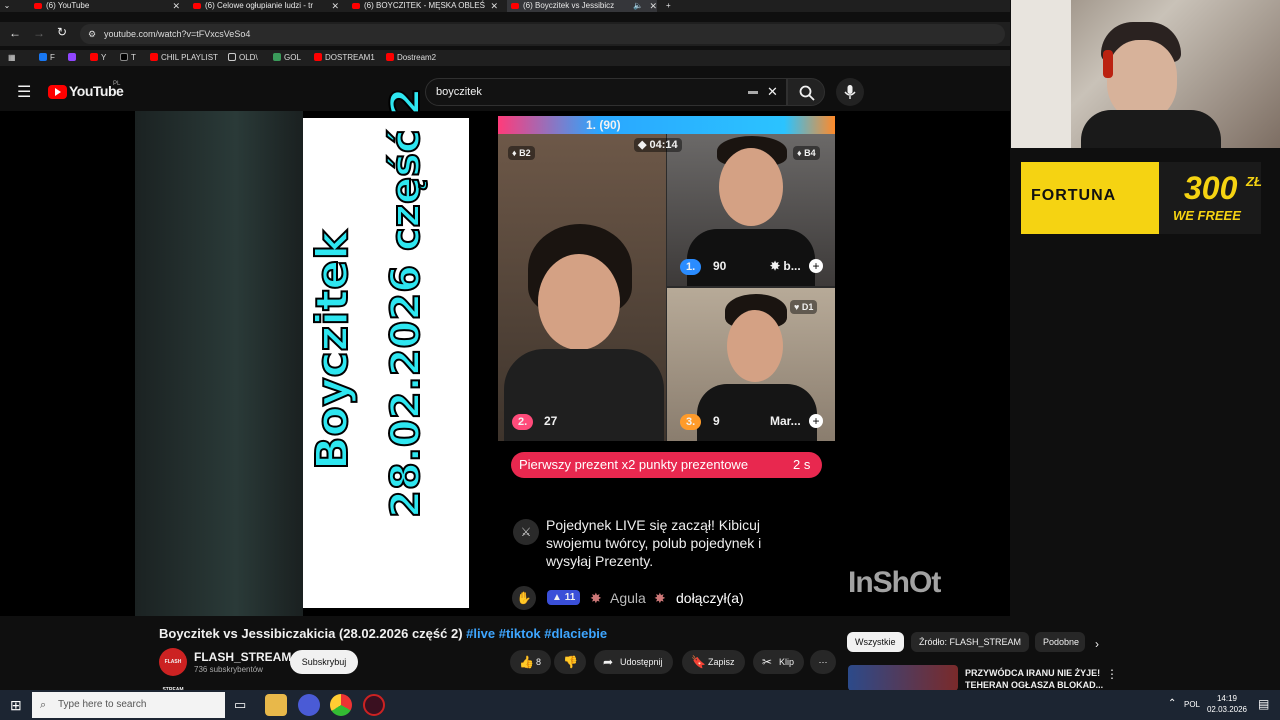 The height and width of the screenshot is (720, 1280). I want to click on rank-label: 2., so click(523, 422).